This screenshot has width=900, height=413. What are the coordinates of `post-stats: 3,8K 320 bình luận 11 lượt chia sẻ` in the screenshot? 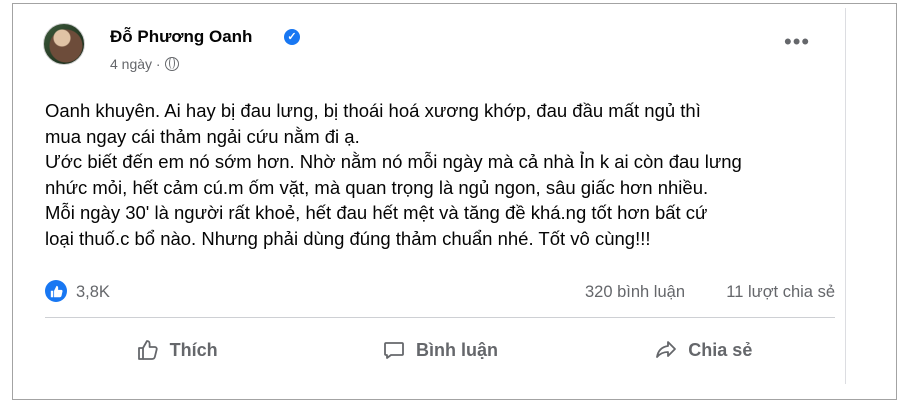 It's located at (440, 292).